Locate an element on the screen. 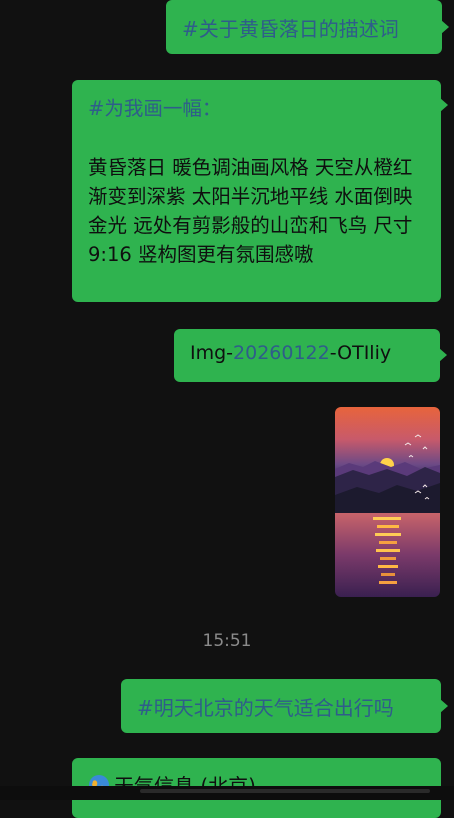 Image resolution: width=454 pixels, height=818 pixels. image-id-suffix: -OTIliy is located at coordinates (360, 353).